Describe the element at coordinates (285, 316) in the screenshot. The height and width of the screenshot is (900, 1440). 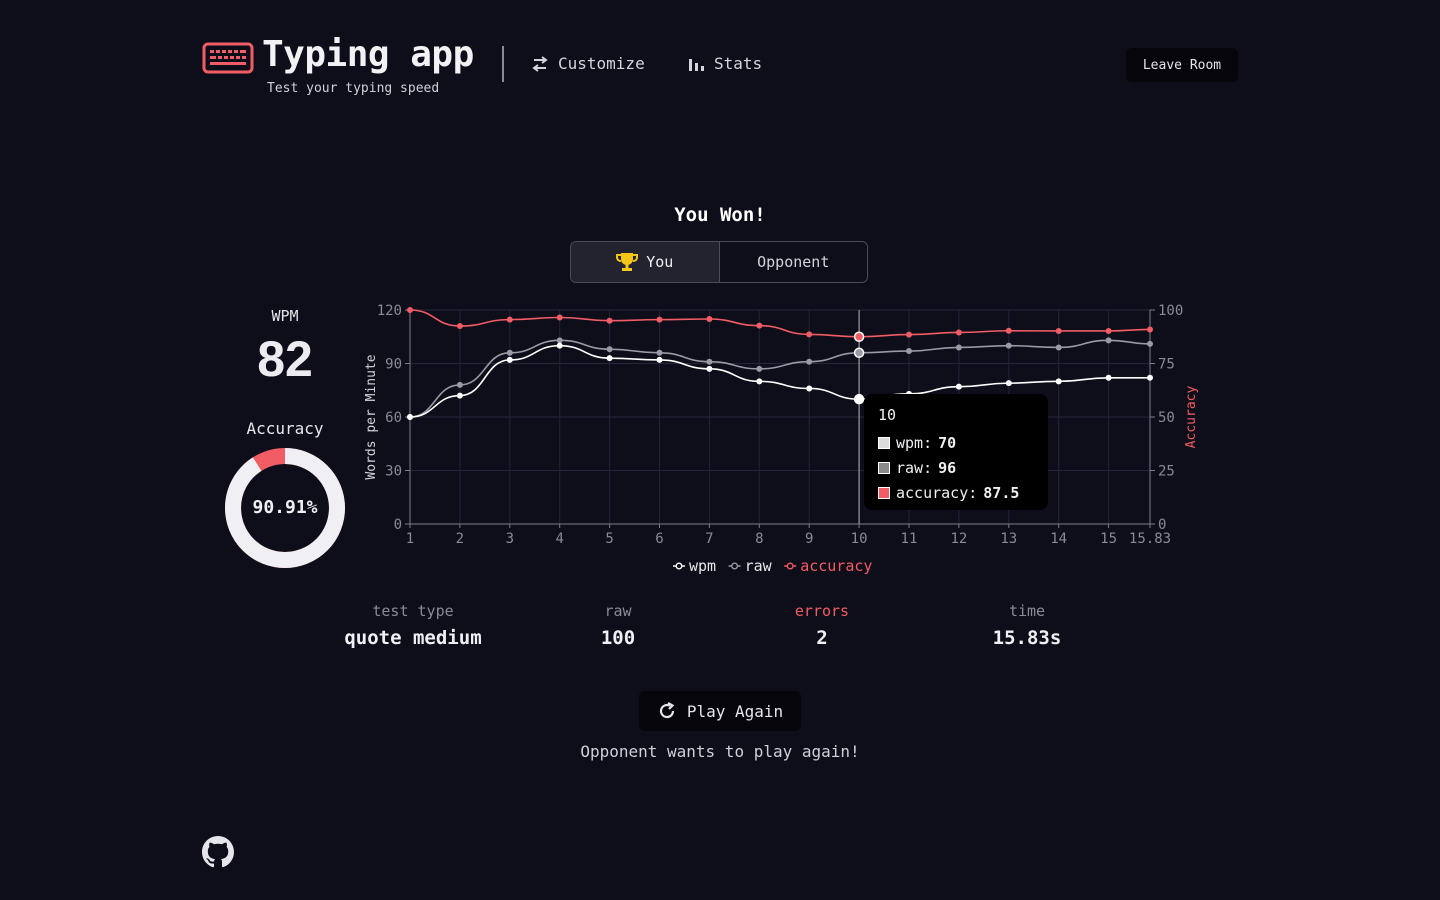
I see `wpm-label: WPM` at that location.